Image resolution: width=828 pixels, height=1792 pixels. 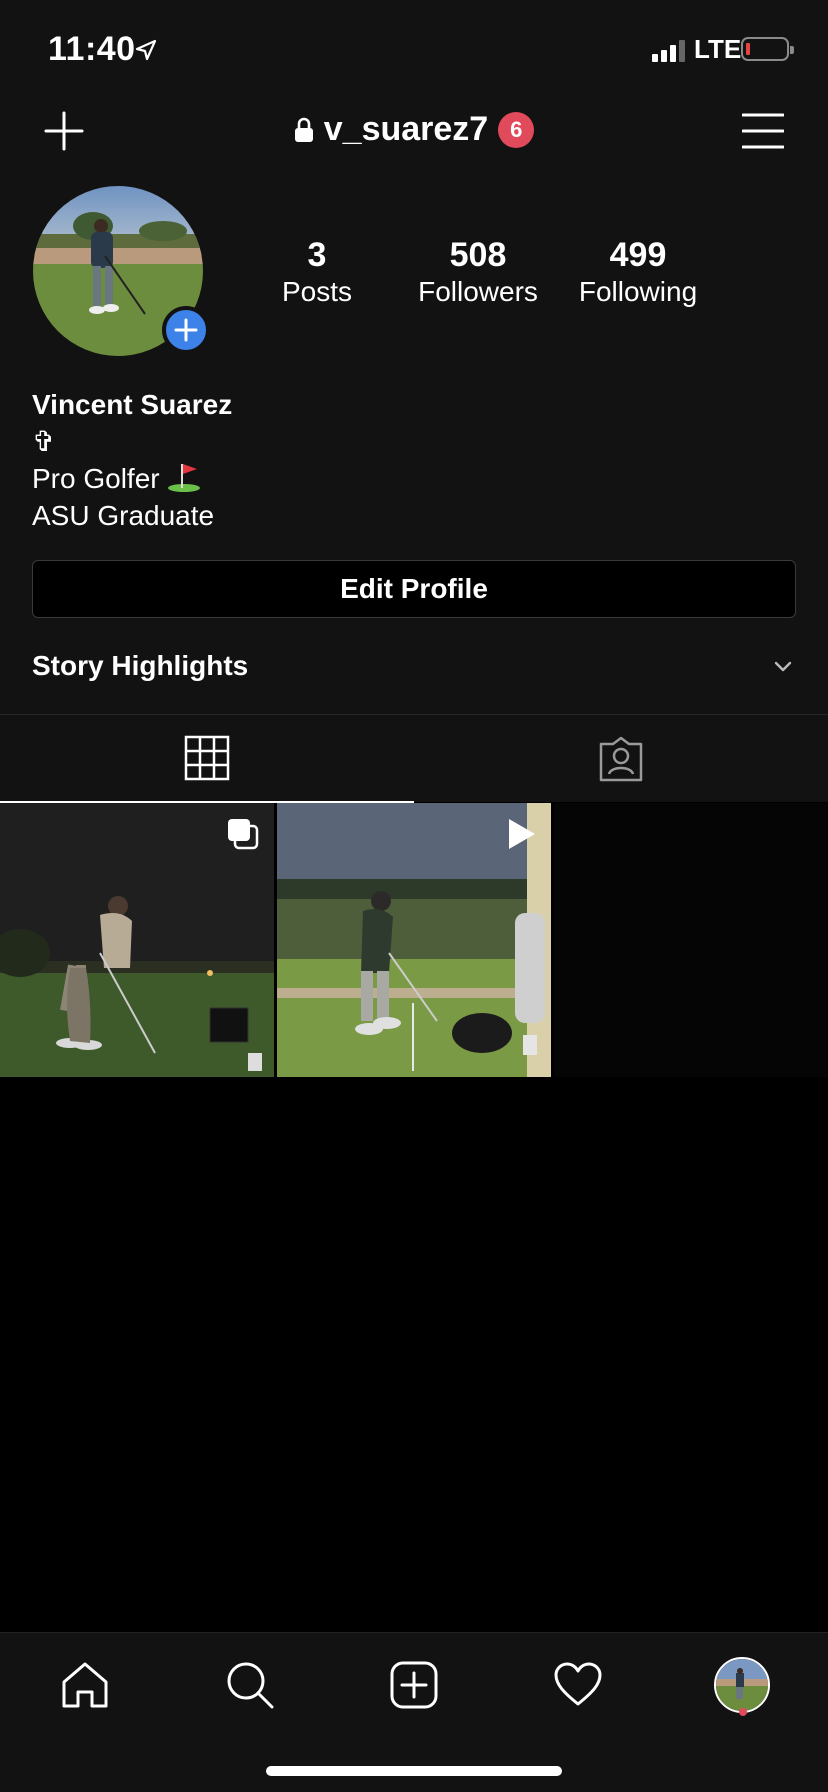 I want to click on plus-icon, so click(x=186, y=330).